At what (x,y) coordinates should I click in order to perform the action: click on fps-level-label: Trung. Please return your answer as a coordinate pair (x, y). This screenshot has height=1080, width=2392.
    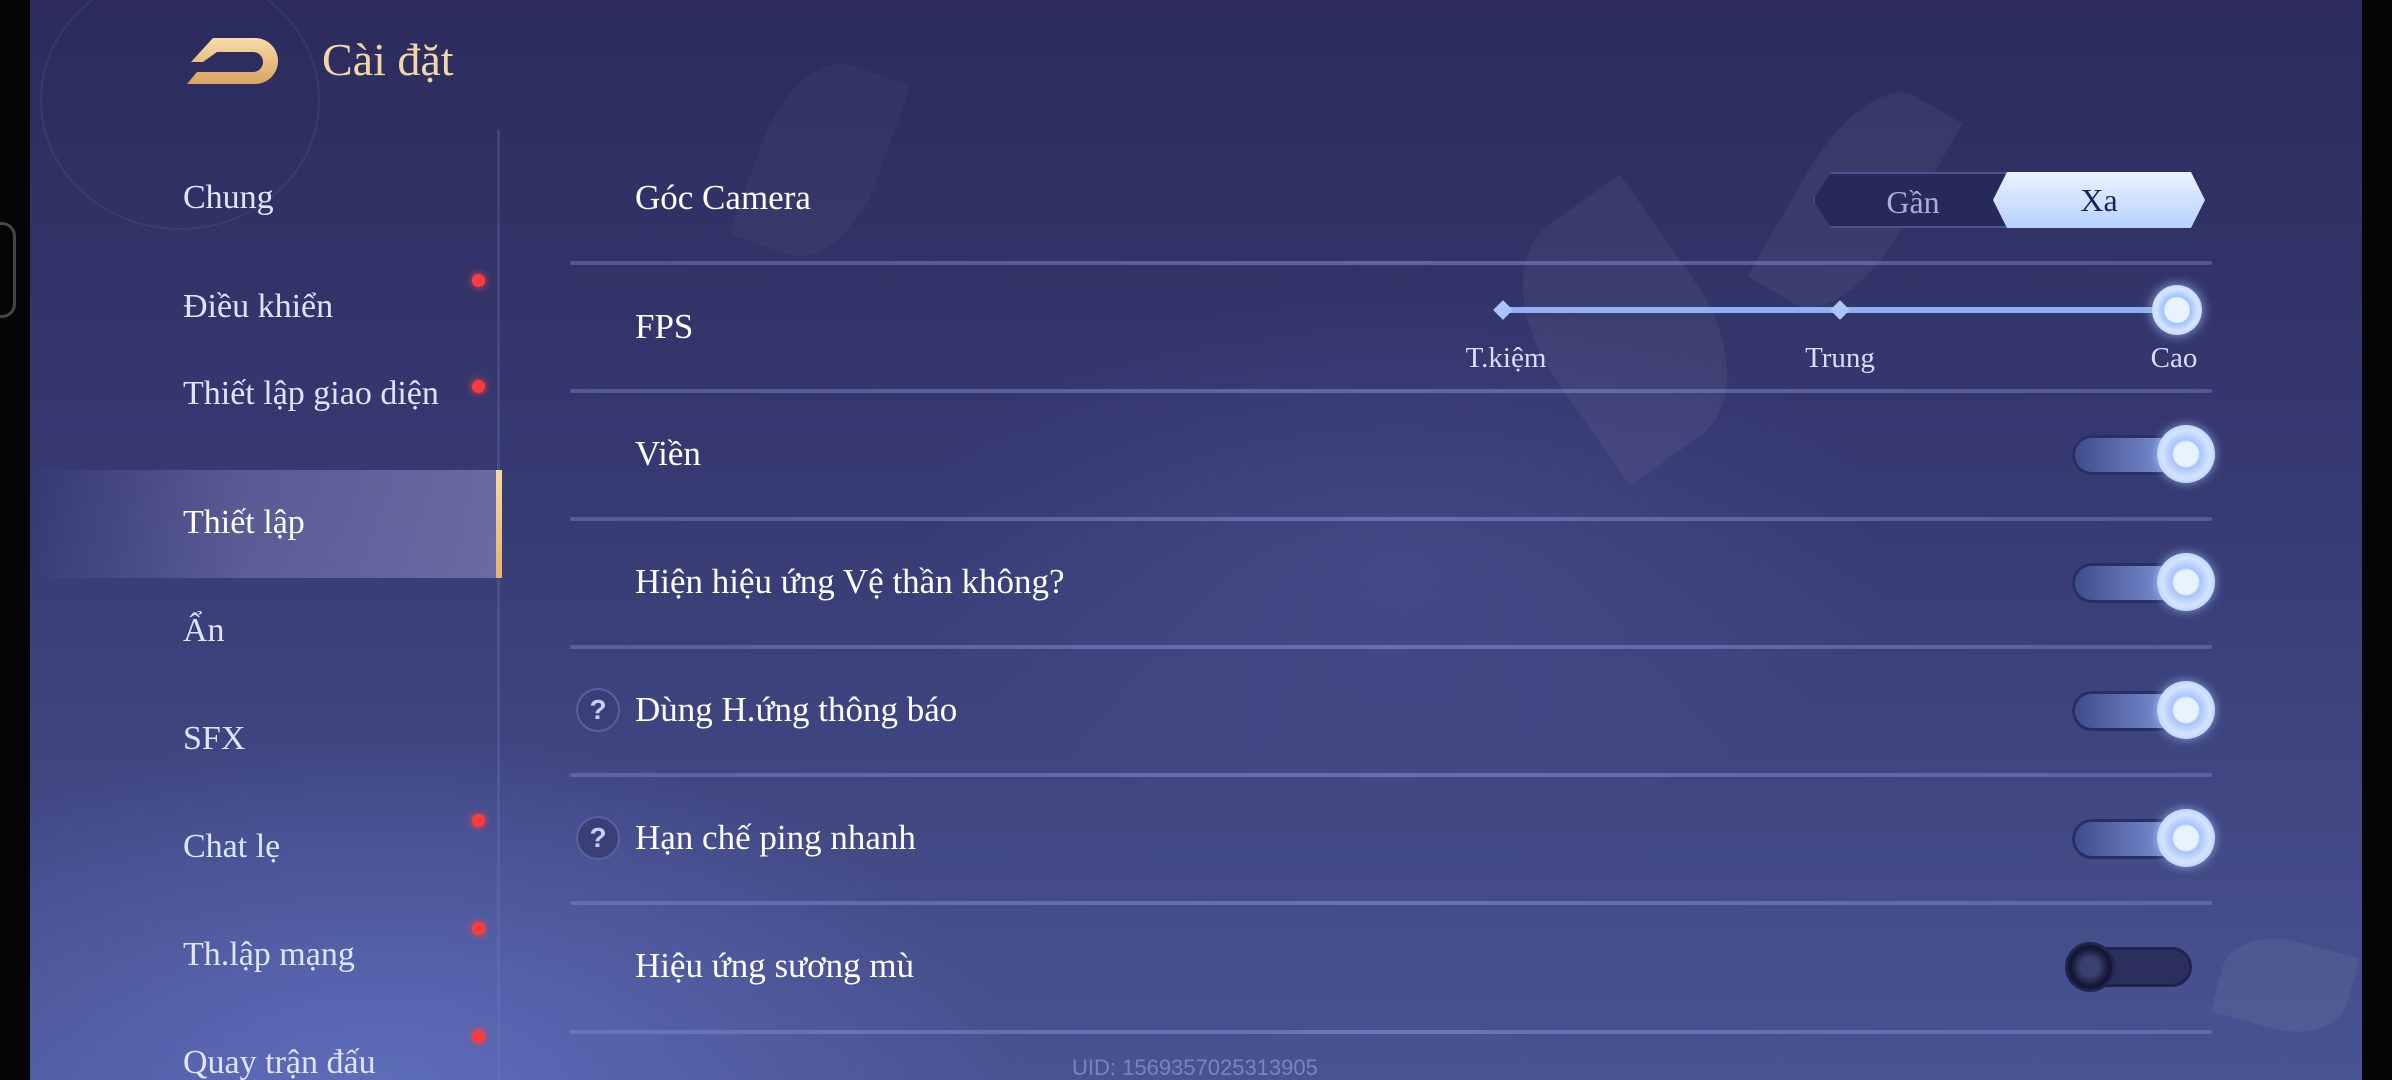
    Looking at the image, I should click on (1840, 358).